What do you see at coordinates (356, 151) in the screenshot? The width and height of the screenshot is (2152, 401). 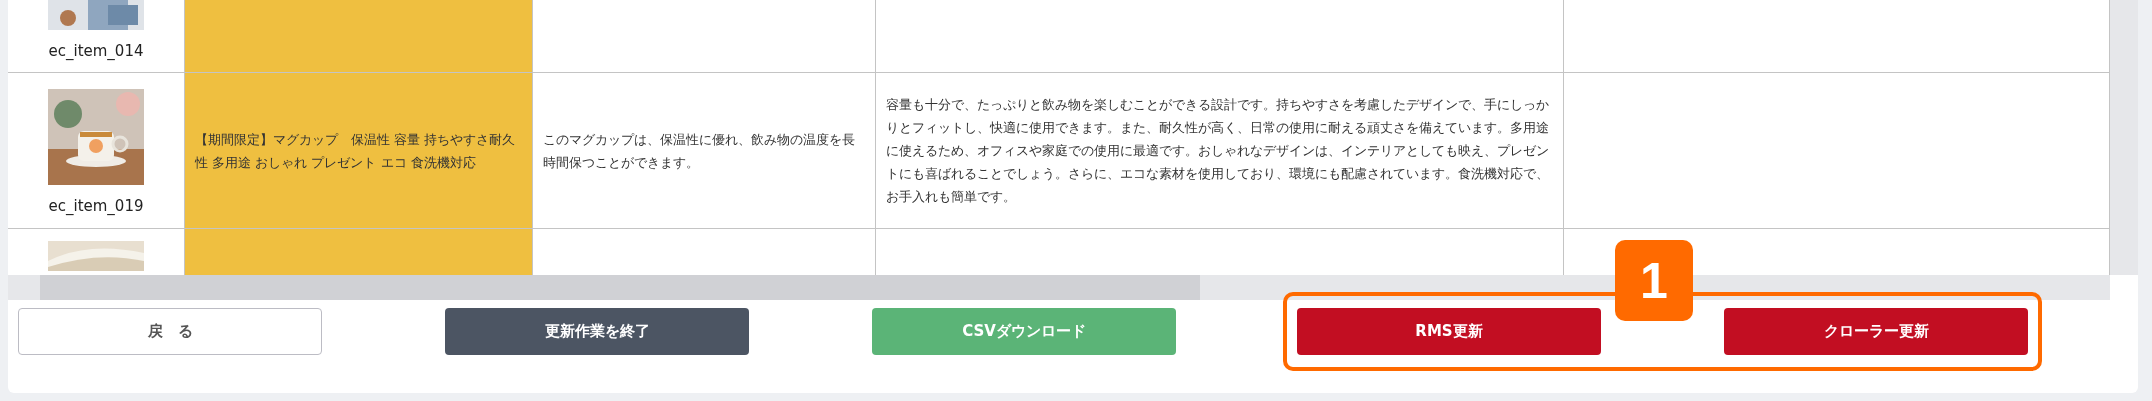 I see `product-title: 【期間限定】マグカップ 保温性 容量 持ちやすさ耐久性 多用途 おしゃれ プレゼント エコ 食洗機対応` at bounding box center [356, 151].